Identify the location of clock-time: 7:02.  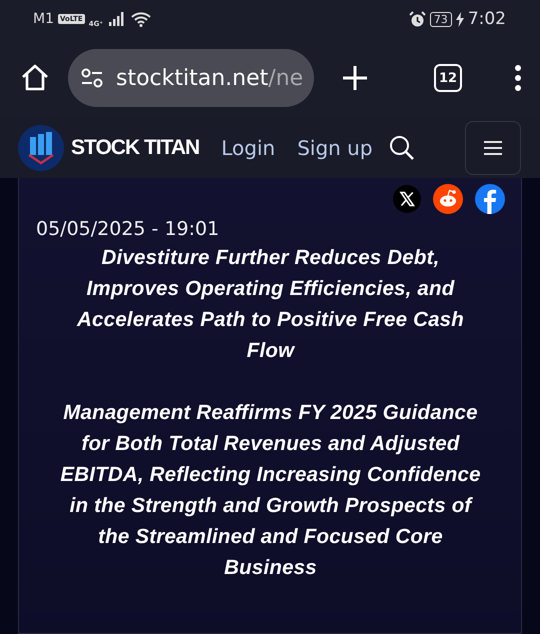
(487, 19).